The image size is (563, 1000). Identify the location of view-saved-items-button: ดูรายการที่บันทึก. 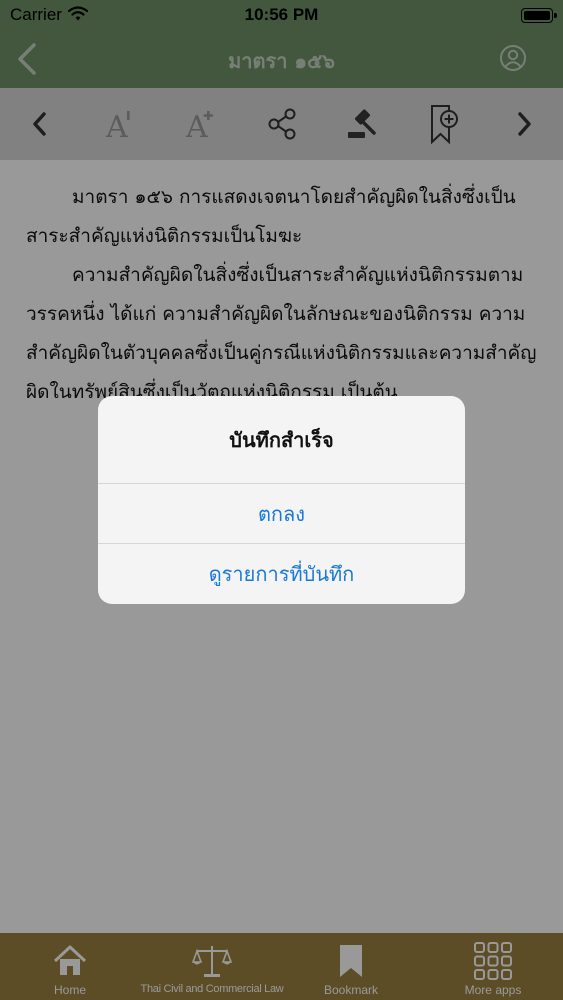
(281, 573).